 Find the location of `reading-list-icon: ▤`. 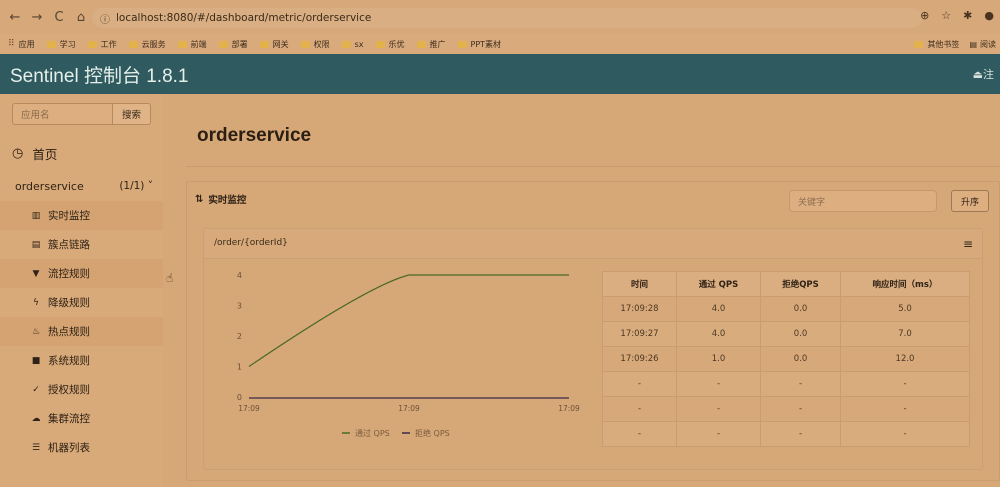

reading-list-icon: ▤ is located at coordinates (973, 44).